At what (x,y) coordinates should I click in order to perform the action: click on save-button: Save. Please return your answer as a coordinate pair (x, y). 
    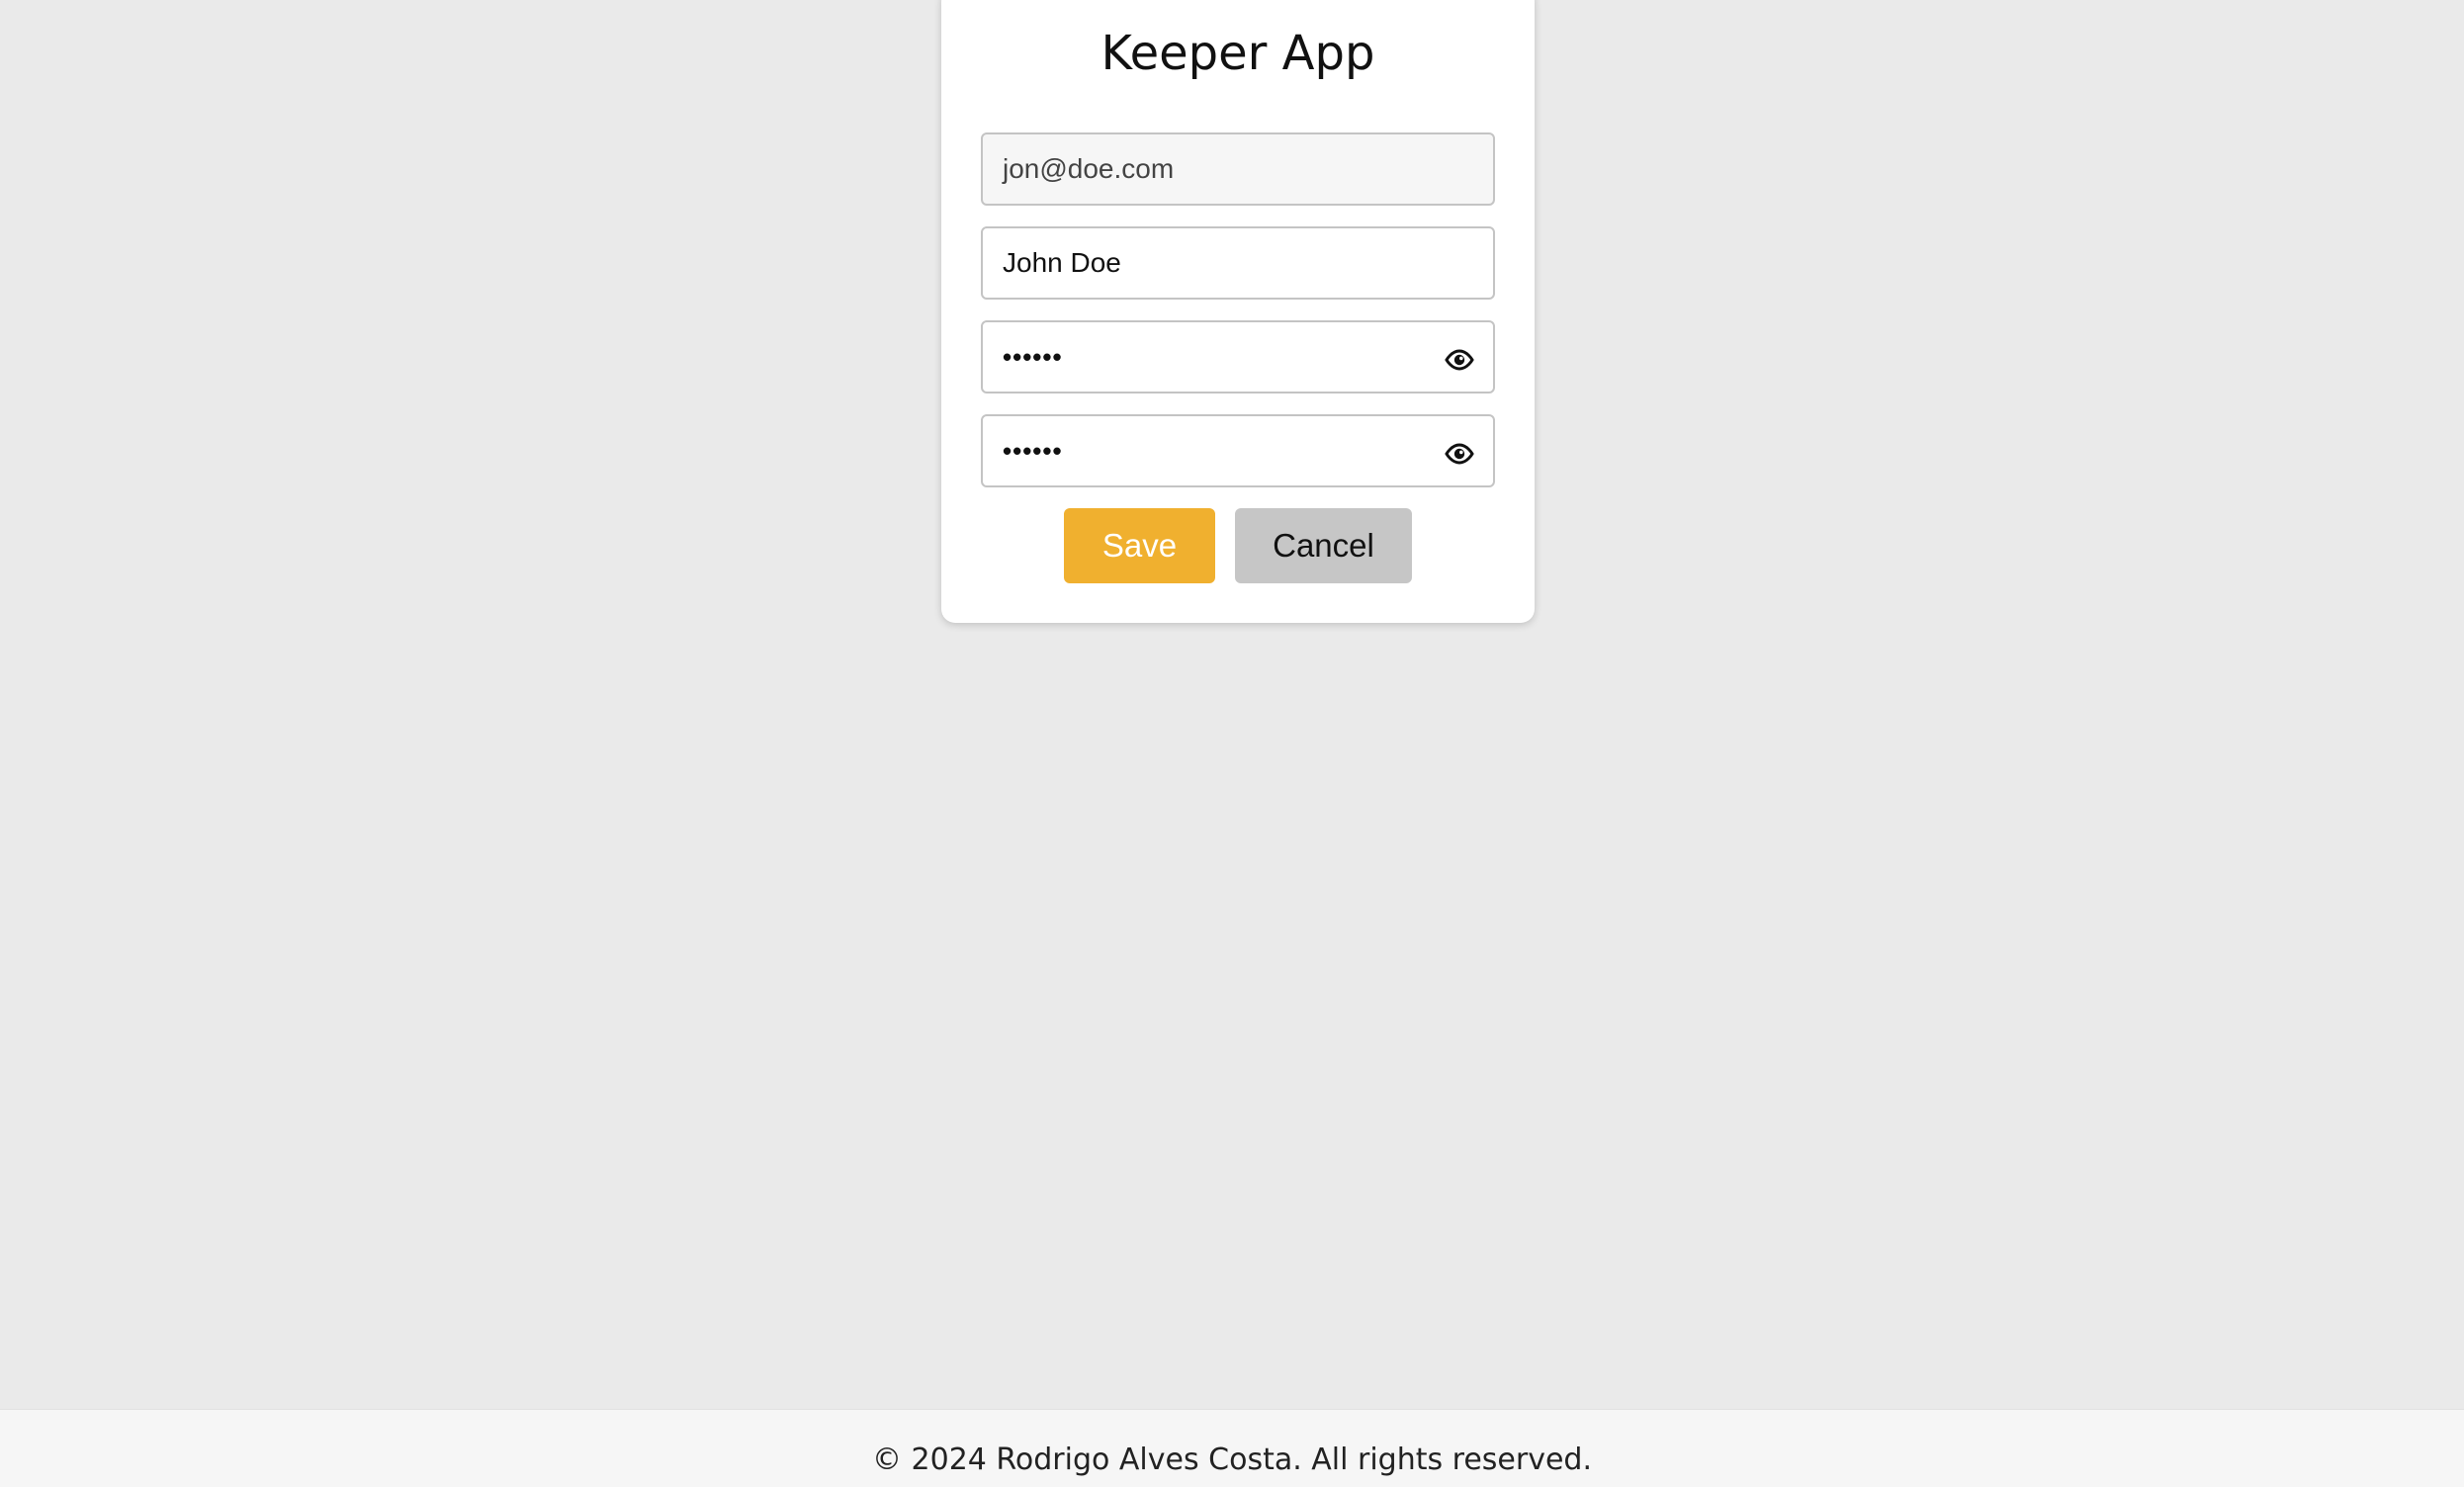
    Looking at the image, I should click on (1139, 546).